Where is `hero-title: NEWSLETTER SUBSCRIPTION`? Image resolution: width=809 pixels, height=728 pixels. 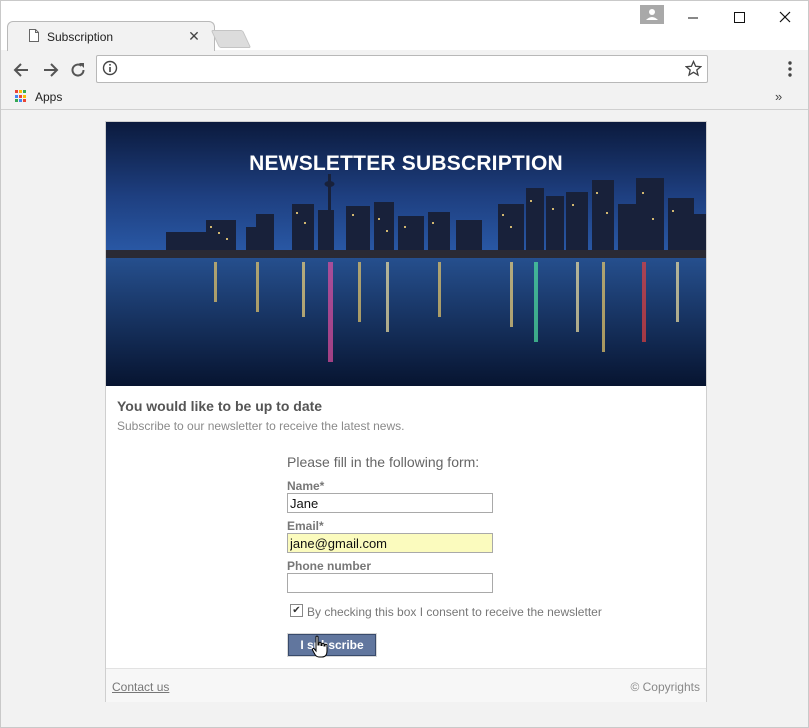 hero-title: NEWSLETTER SUBSCRIPTION is located at coordinates (406, 163).